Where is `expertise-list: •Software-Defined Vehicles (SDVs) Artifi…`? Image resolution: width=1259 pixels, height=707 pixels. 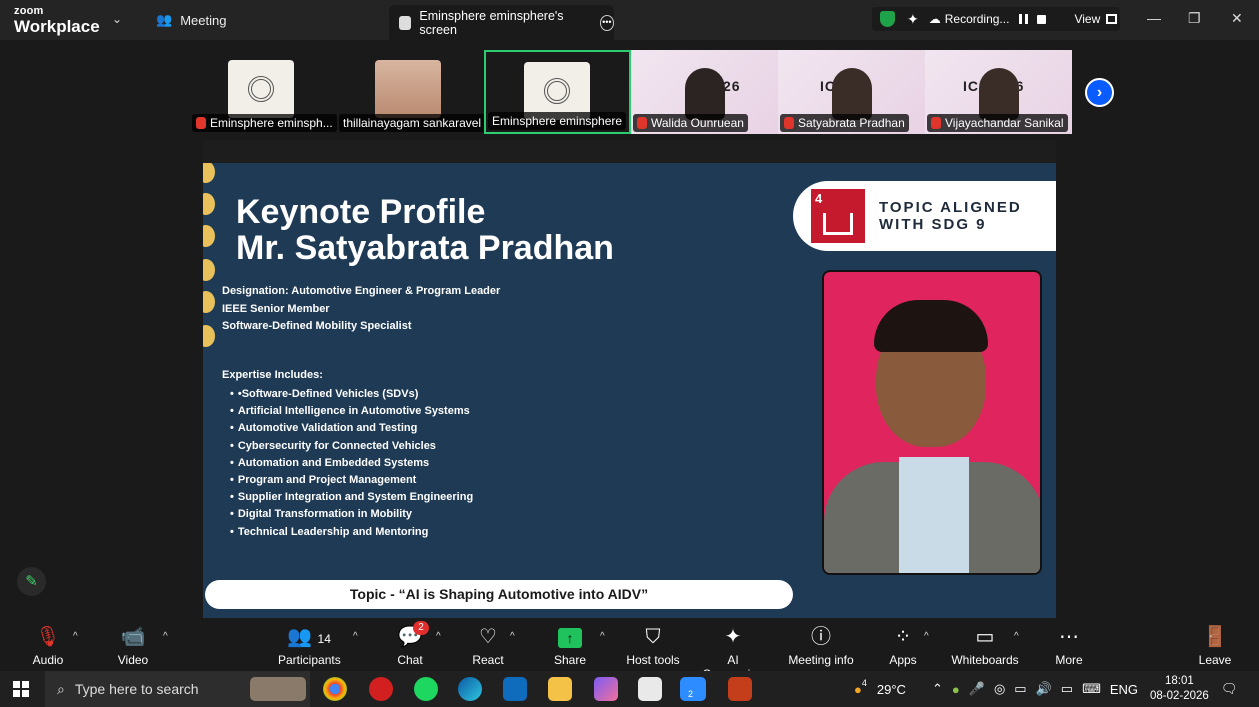
expertise-list: •Software-Defined Vehicles (SDVs) Artifi… is located at coordinates (351, 463).